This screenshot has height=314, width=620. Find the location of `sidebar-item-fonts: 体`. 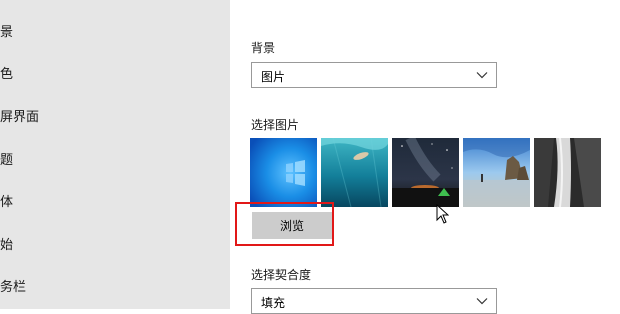

sidebar-item-fonts: 体 is located at coordinates (6, 200).